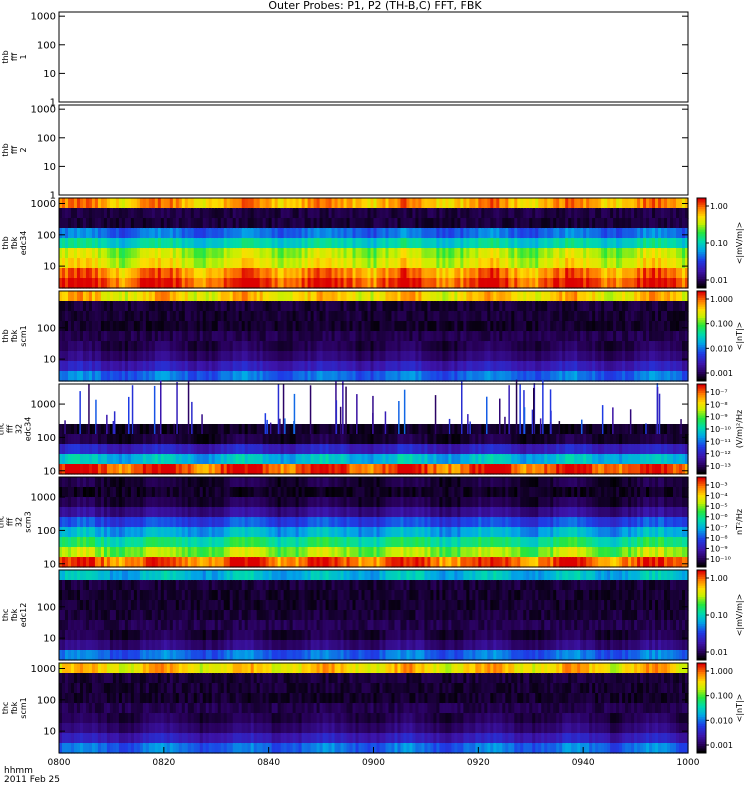 The height and width of the screenshot is (800, 750). I want to click on panel-3-colorbar: 1.00 0.10 0.01 <|mV/m|>, so click(720, 243).